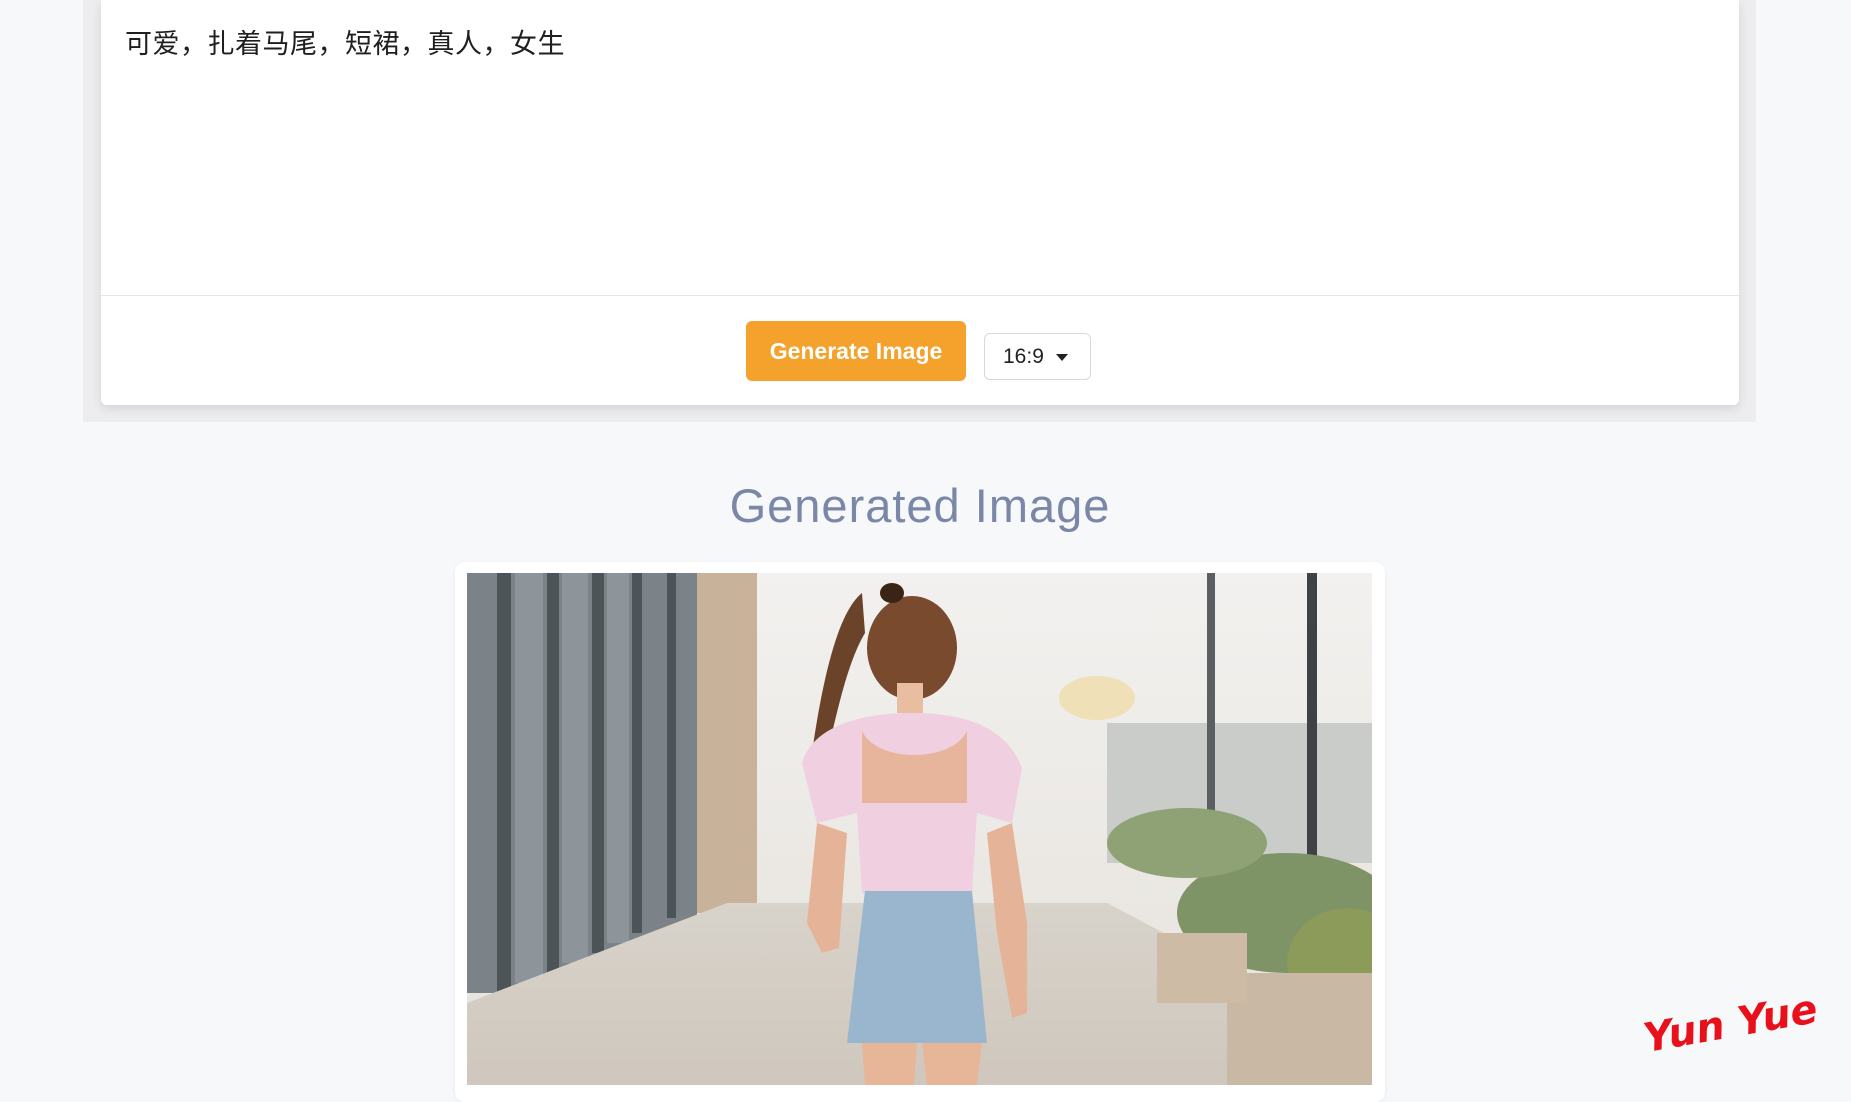 The image size is (1851, 1102). I want to click on aspect-ratio-select: 16:9, so click(1037, 356).